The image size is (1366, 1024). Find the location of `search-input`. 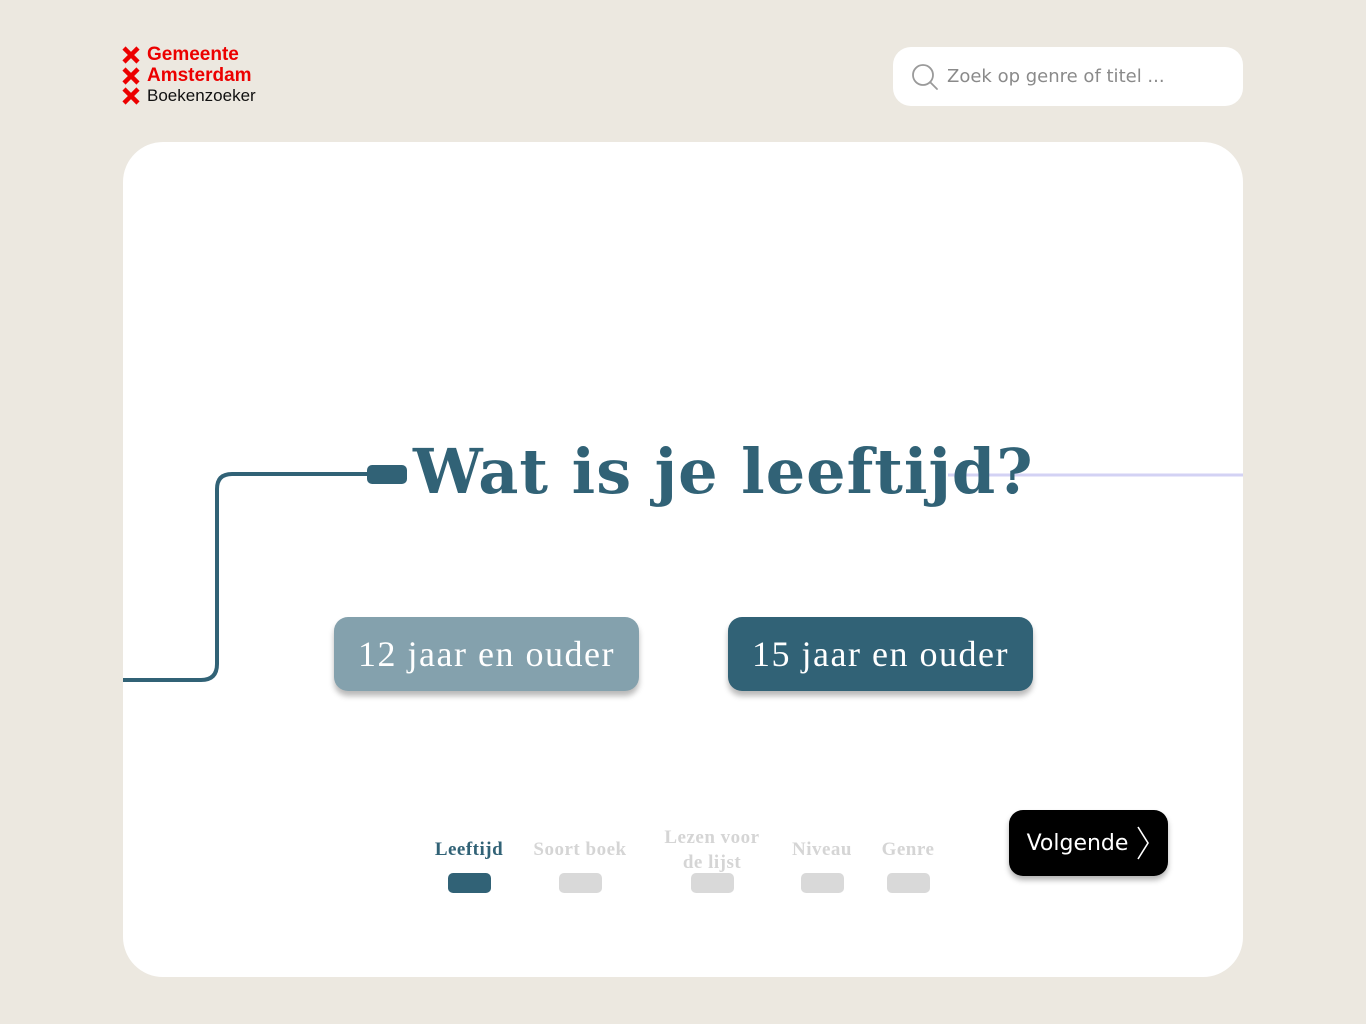

search-input is located at coordinates (1087, 76).